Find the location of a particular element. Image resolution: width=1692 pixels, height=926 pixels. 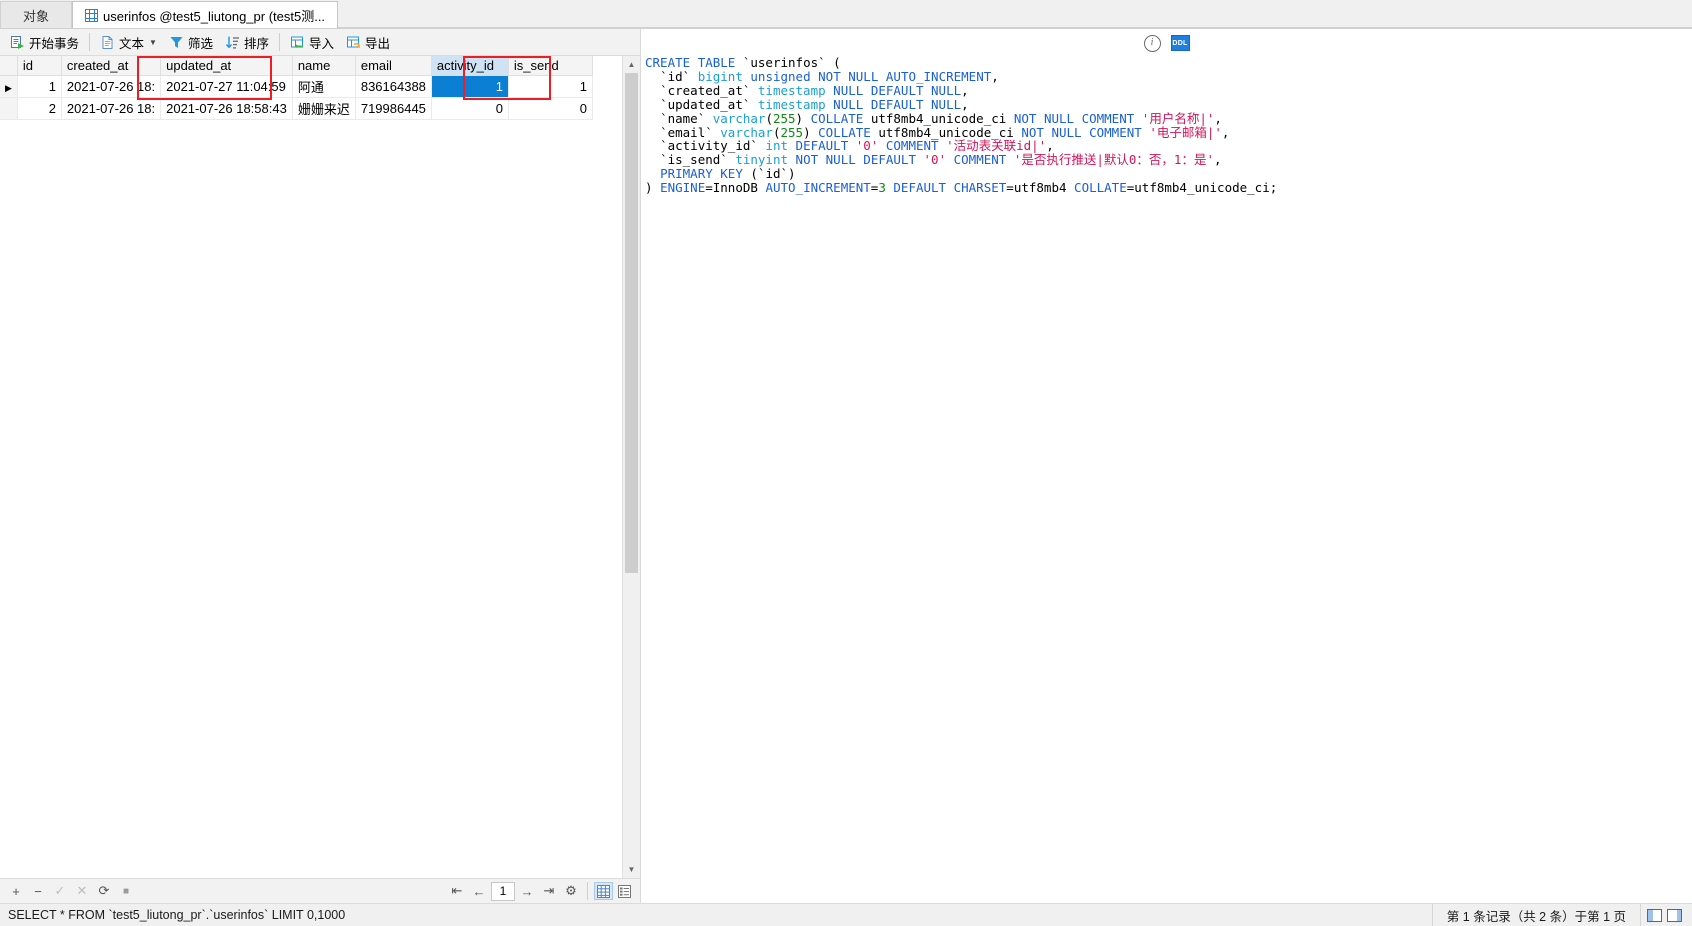

import-icon is located at coordinates (297, 42).